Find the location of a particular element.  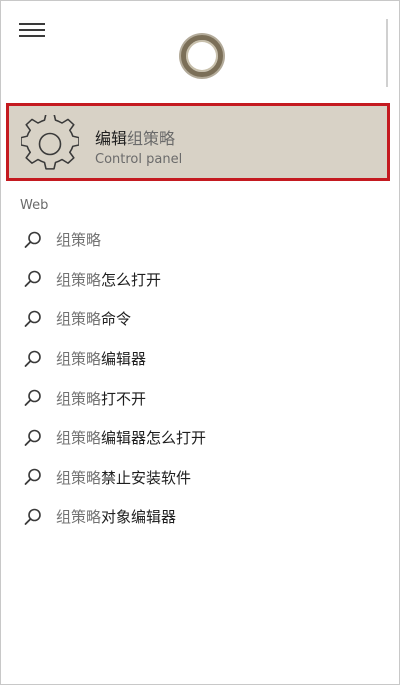

web-result-item: 组策略 is located at coordinates (193, 240).